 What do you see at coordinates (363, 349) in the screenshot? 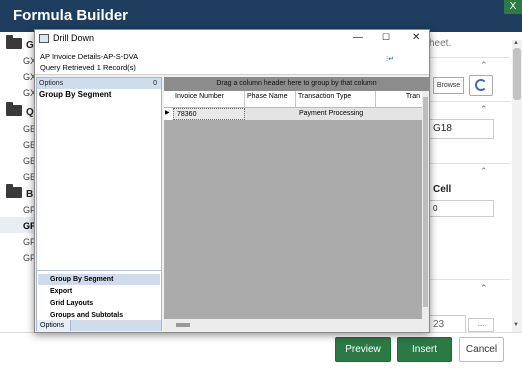
I see `preview-button: Preview` at bounding box center [363, 349].